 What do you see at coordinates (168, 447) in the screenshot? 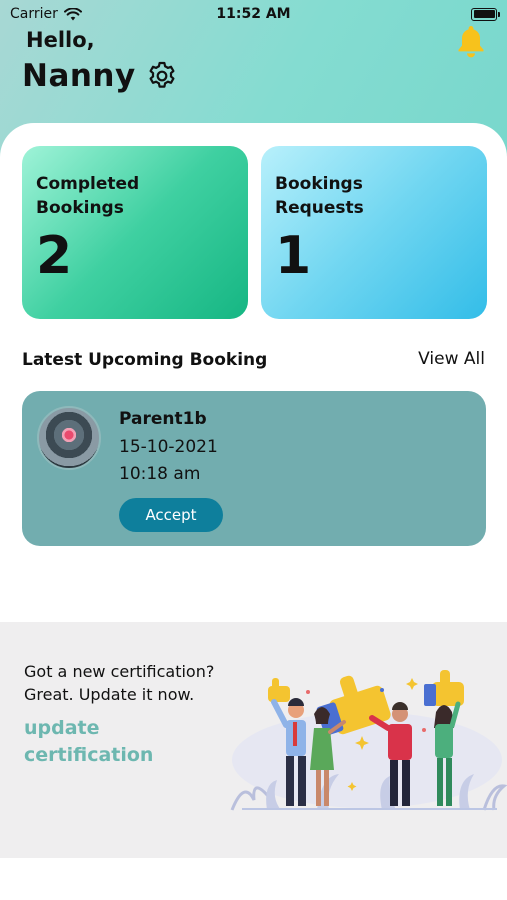
I see `booking-date: 15-10-2021` at bounding box center [168, 447].